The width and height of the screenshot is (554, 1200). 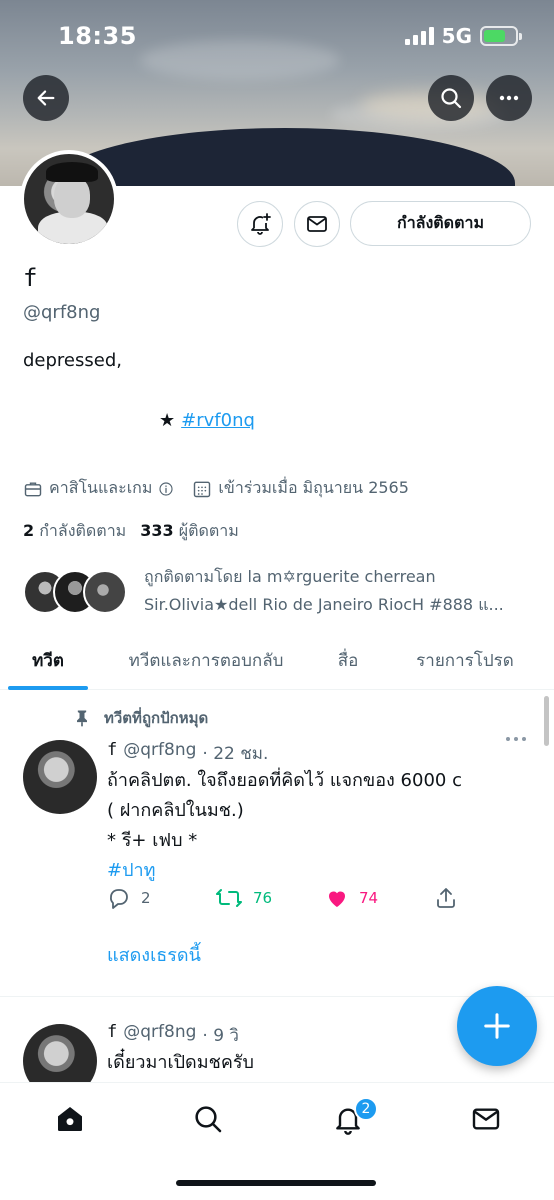 I want to click on following-count-link: 2 กำลังติดตาม, so click(x=74, y=531).